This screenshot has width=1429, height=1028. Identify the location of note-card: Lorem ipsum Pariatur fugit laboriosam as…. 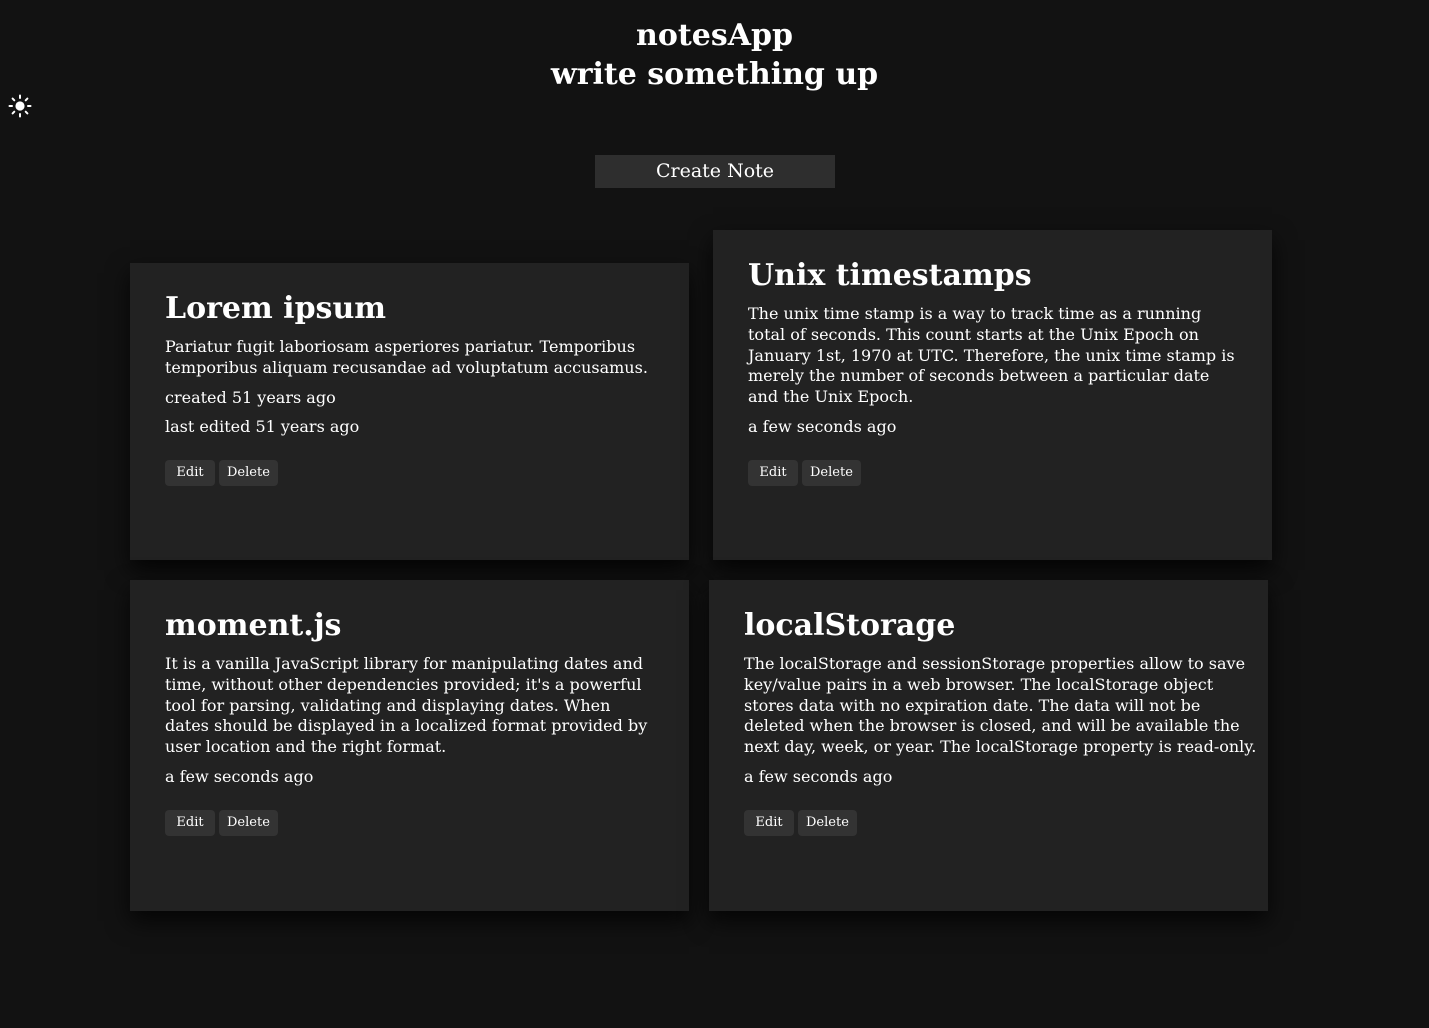
(409, 411).